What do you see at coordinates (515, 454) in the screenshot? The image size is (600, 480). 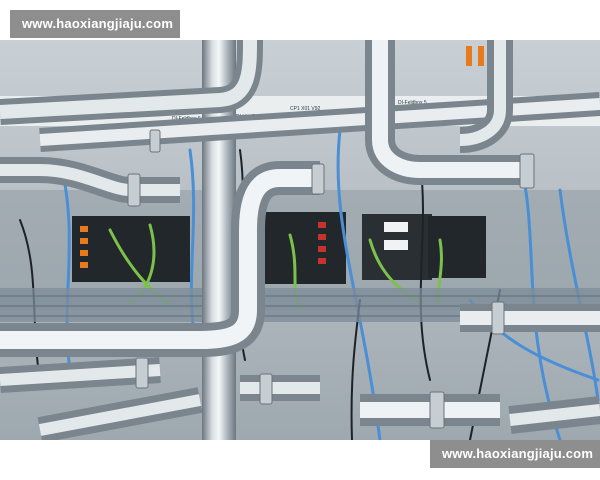 I see `watermark-bottom: www.haoxiangjiaju.com` at bounding box center [515, 454].